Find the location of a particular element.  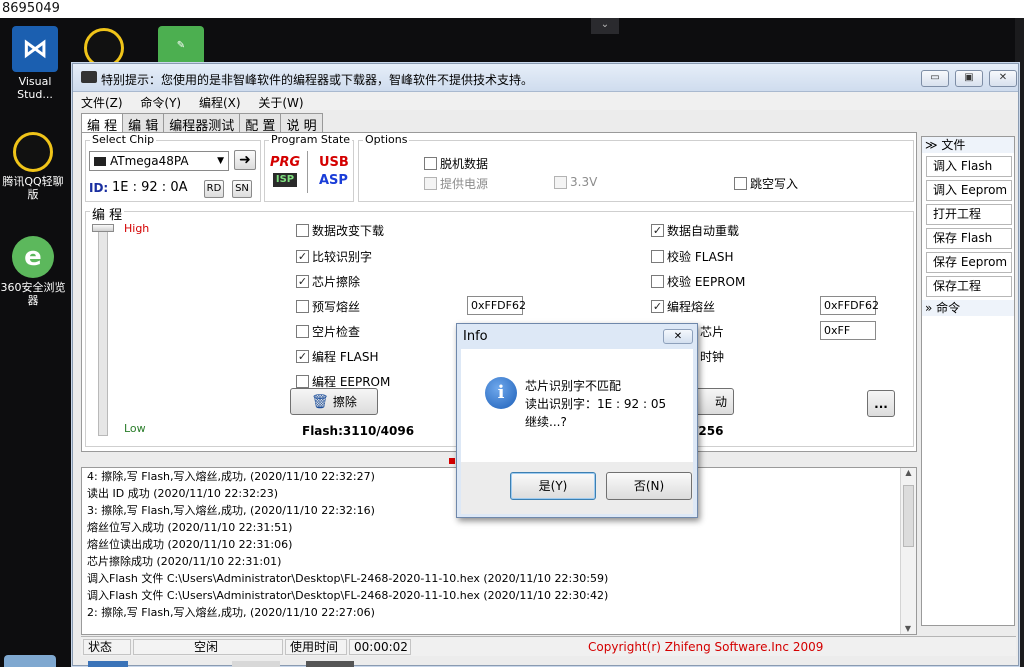

minimize-button: ▭ is located at coordinates (935, 78).